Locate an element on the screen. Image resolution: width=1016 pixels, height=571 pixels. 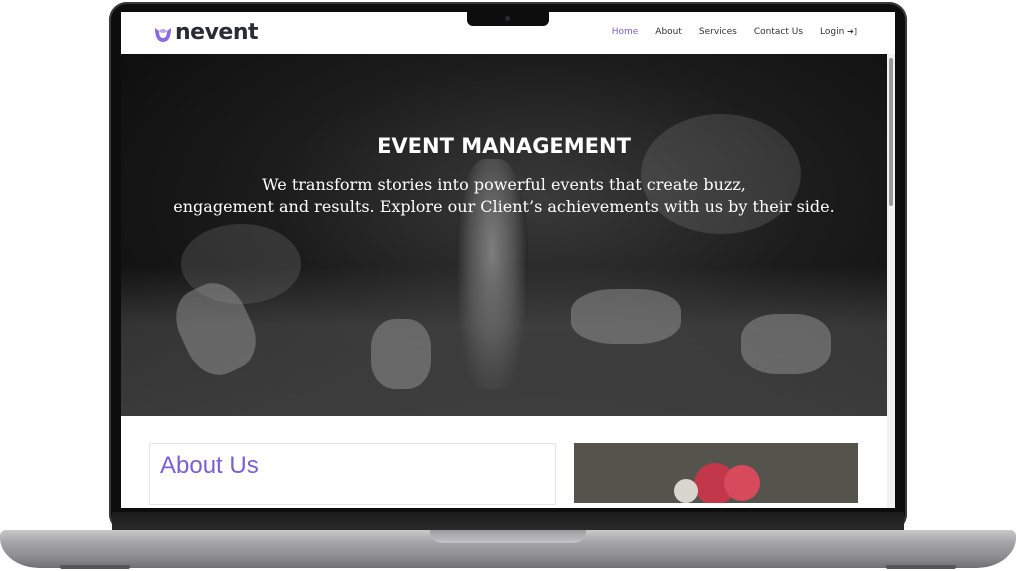
nav-login: Login ➔] is located at coordinates (838, 32).